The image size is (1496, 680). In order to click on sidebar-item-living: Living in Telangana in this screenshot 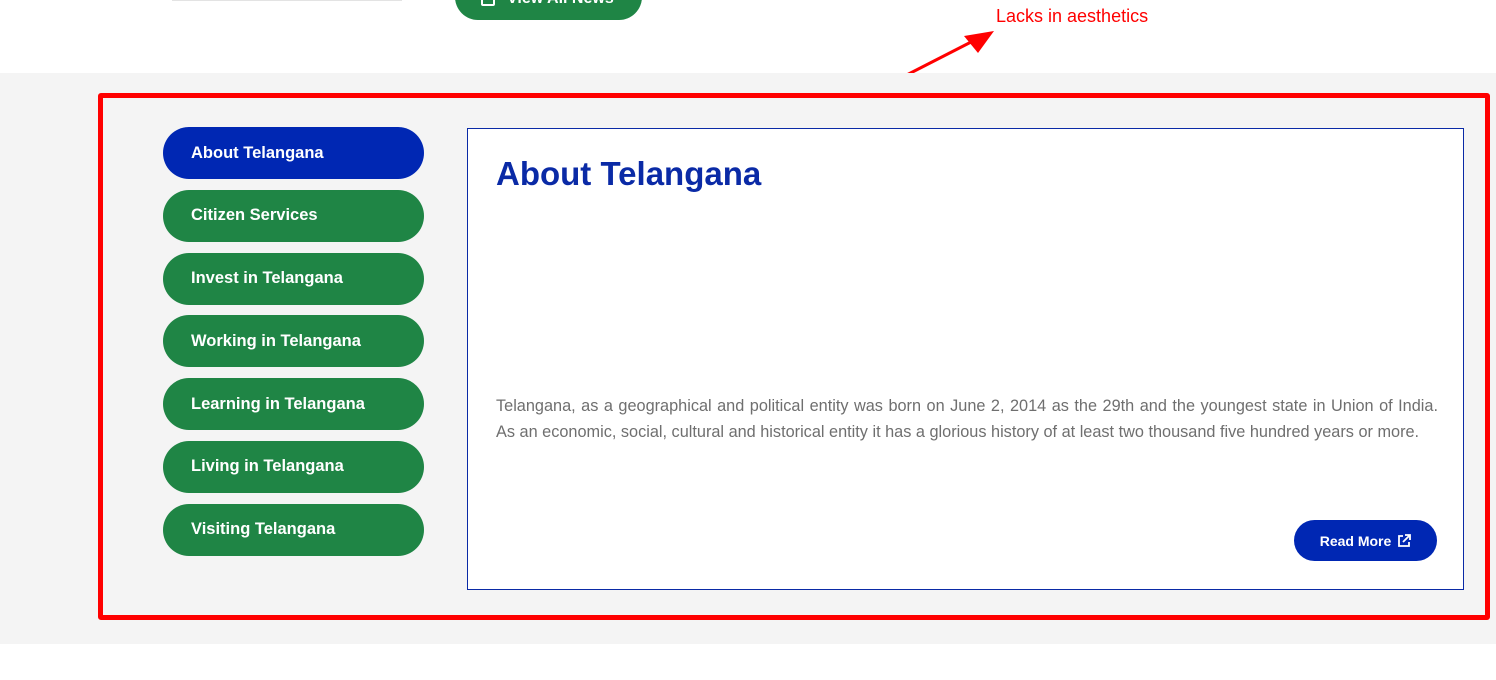, I will do `click(293, 466)`.